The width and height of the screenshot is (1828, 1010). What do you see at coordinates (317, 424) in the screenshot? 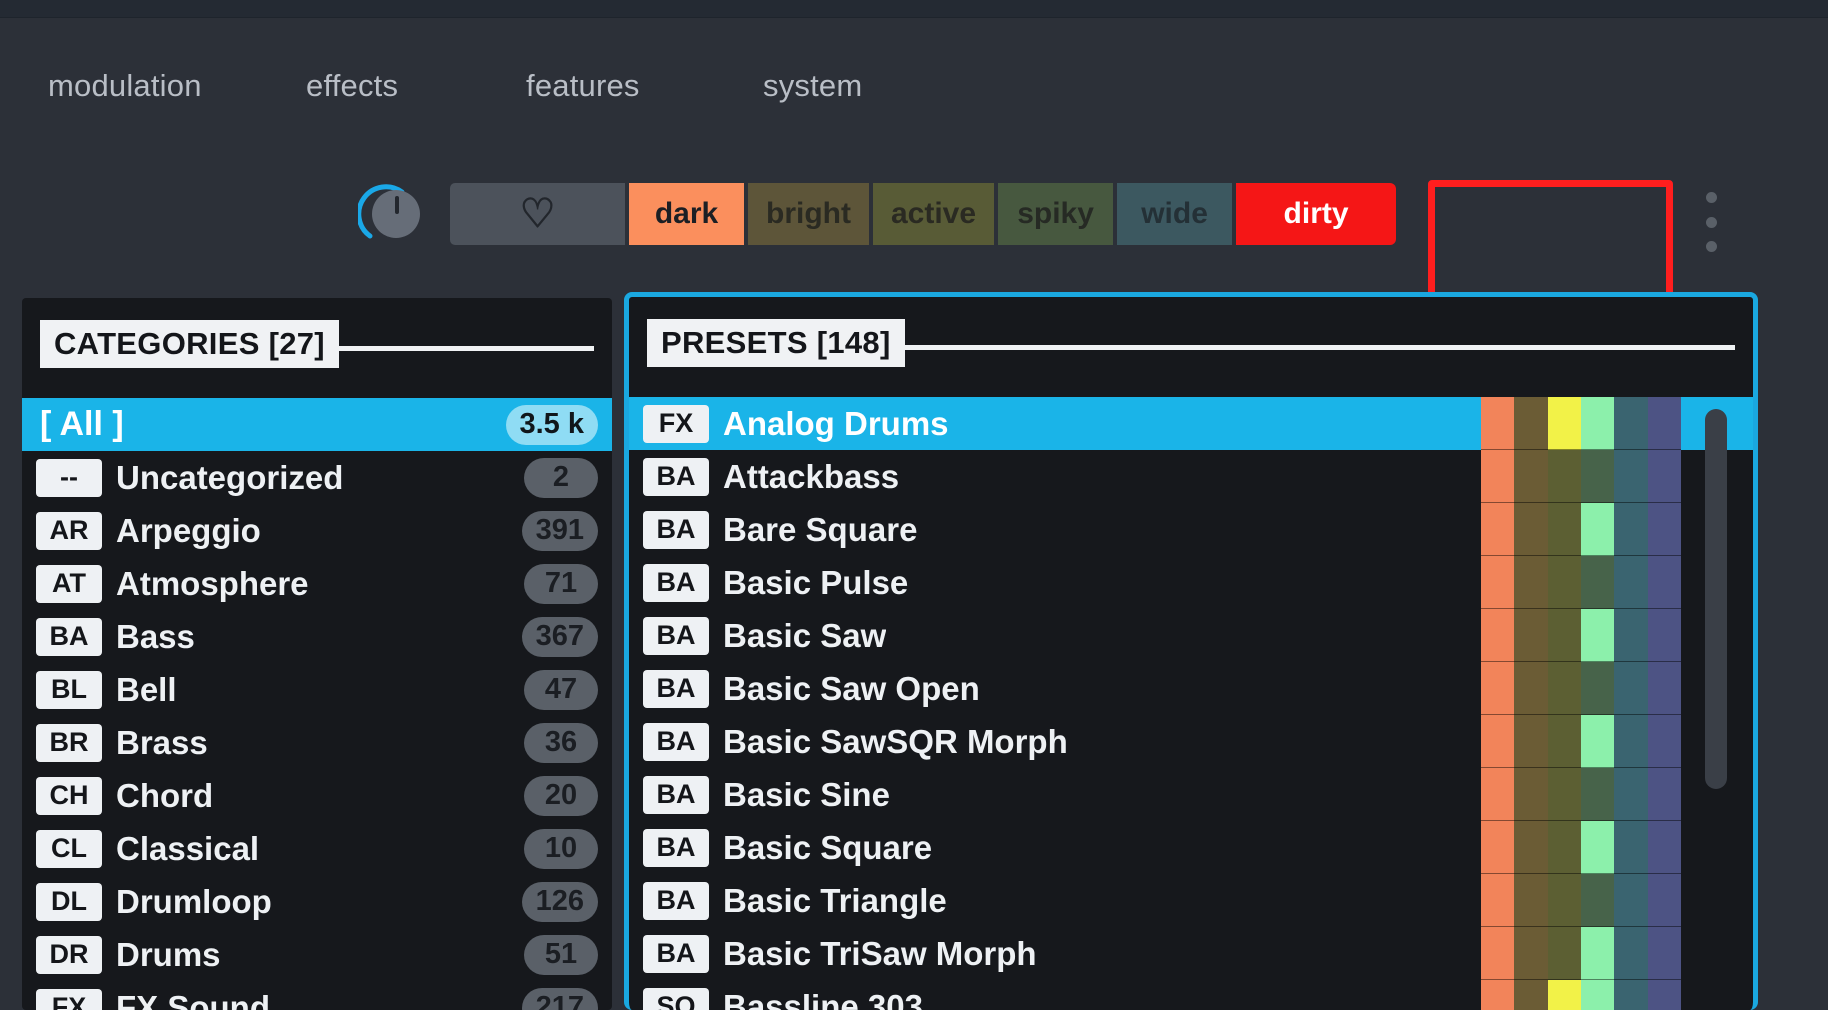
I see `categories-row: [ All ] 3.5 k` at bounding box center [317, 424].